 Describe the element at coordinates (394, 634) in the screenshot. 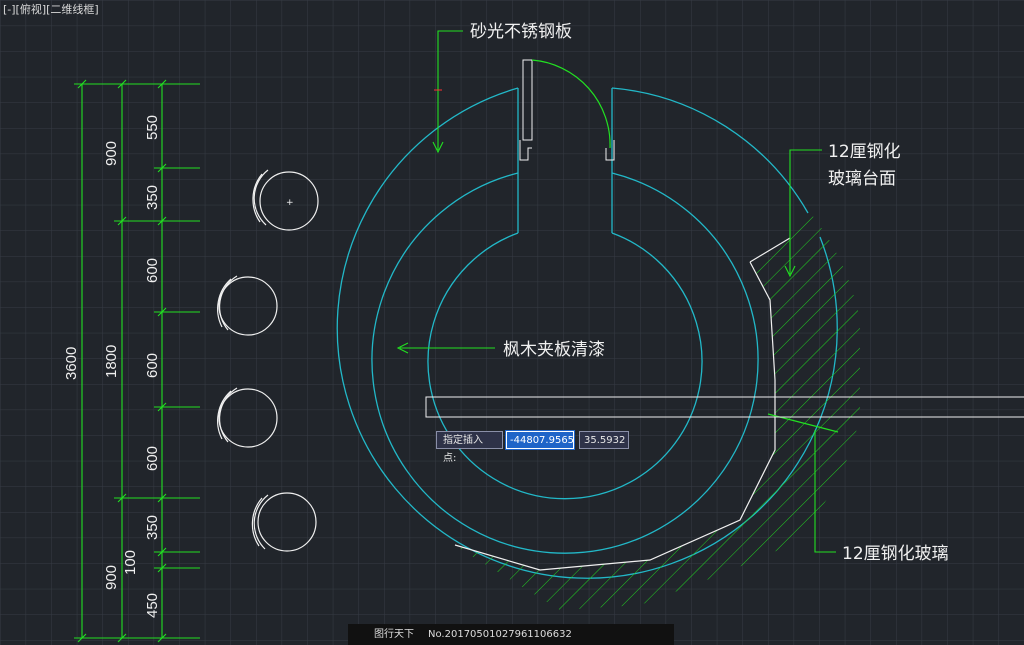

I see `watermark-site: 图行天下` at that location.